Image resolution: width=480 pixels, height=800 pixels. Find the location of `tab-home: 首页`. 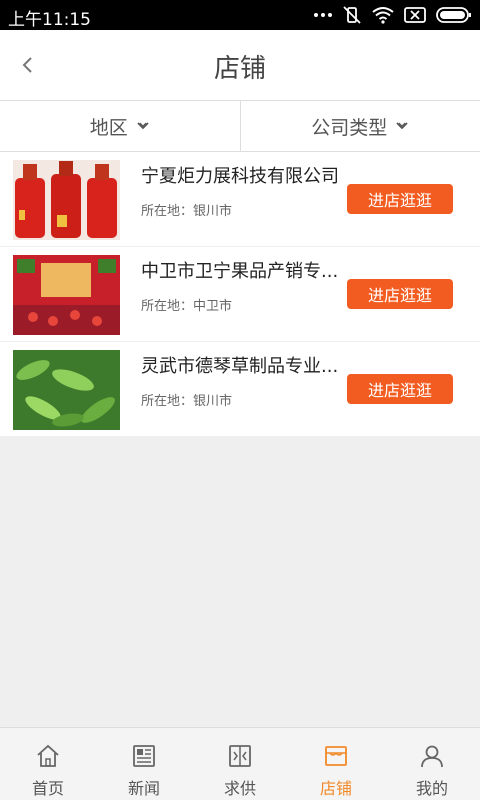

tab-home: 首页 is located at coordinates (48, 764).